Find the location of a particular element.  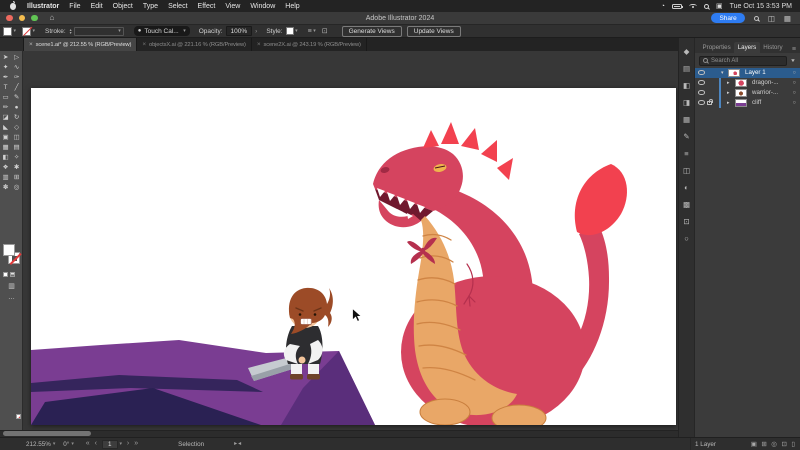

menu-item-view: View is located at coordinates (232, 6).